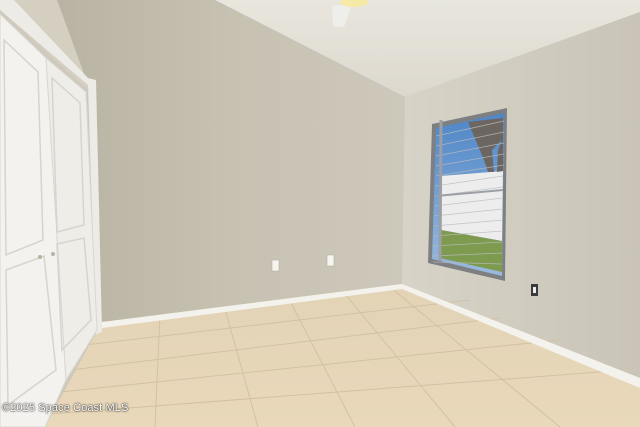 Image resolution: width=640 pixels, height=427 pixels. Describe the element at coordinates (467, 194) in the screenshot. I see `window` at that location.